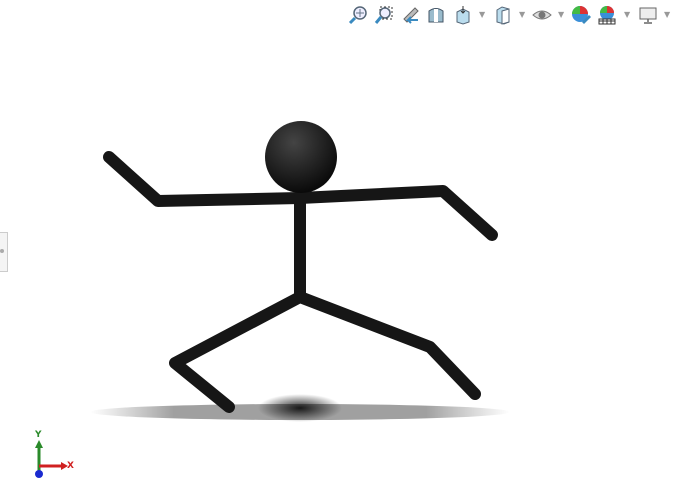 This screenshot has height=481, width=685. Describe the element at coordinates (300, 408) in the screenshot. I see `floor-shadow` at that location.